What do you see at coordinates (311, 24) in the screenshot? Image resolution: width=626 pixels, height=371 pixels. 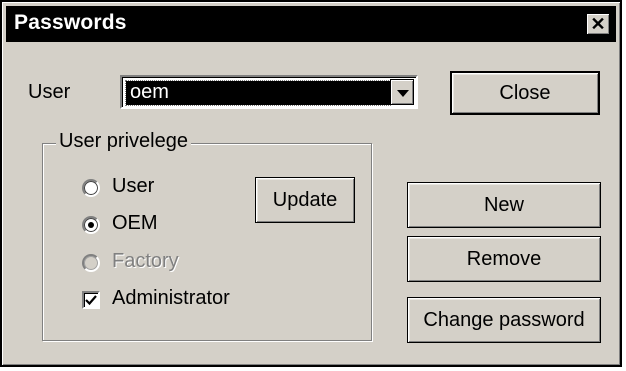 I see `title-bar: Passwords ✕` at bounding box center [311, 24].